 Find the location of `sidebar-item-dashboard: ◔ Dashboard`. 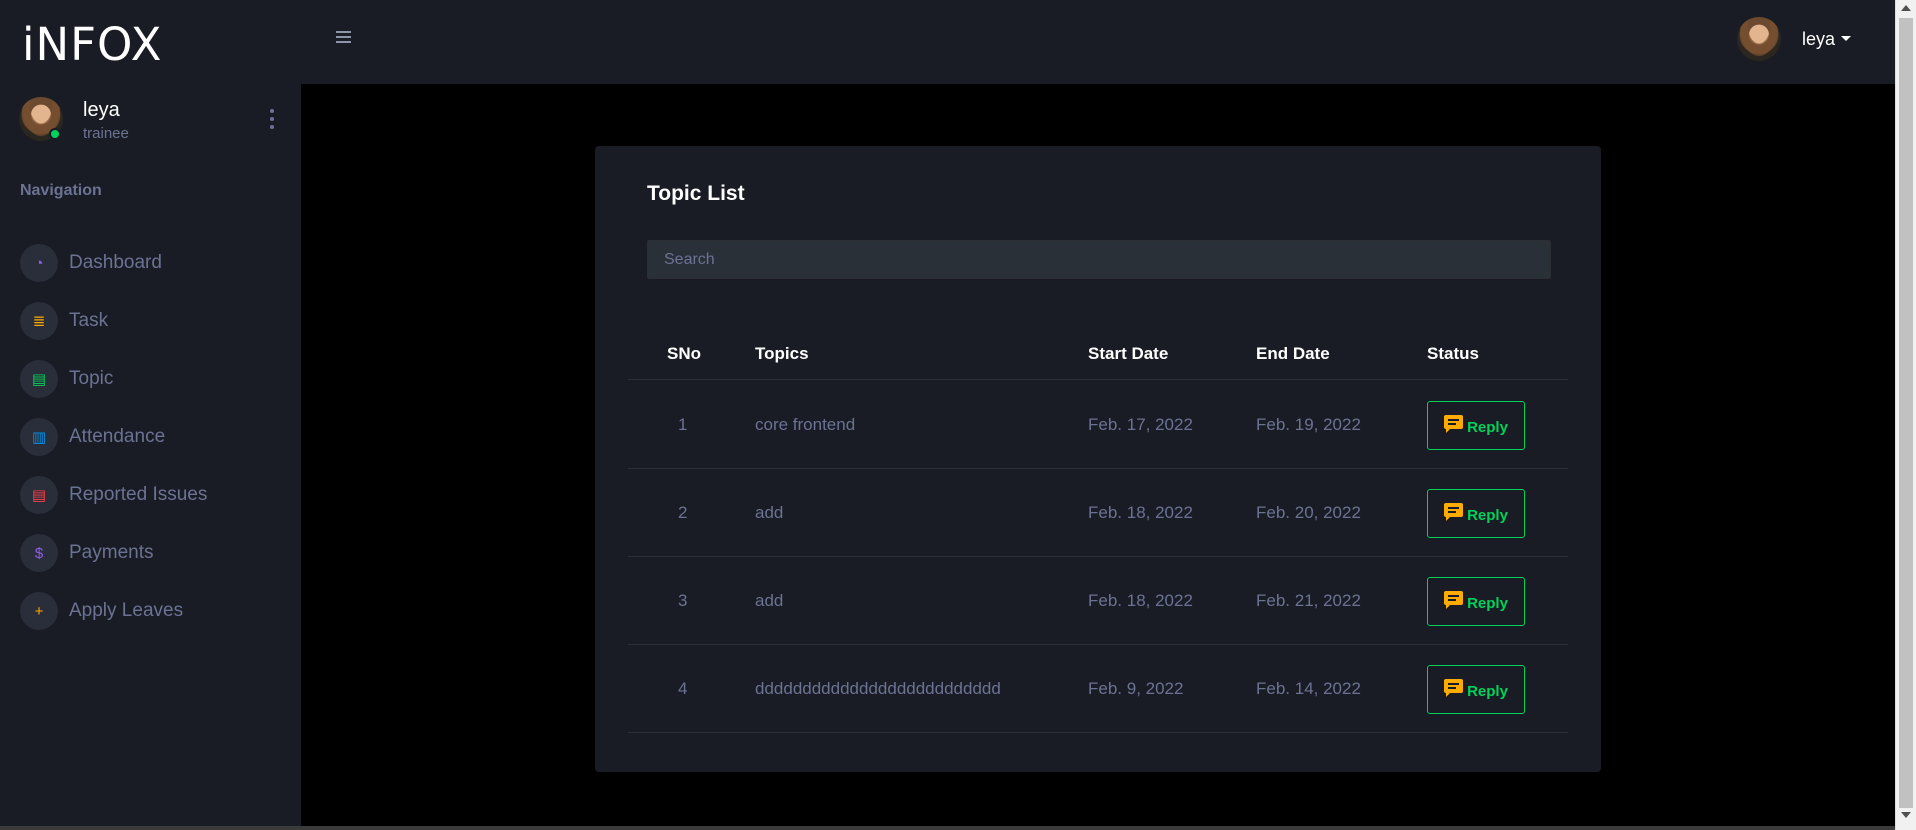

sidebar-item-dashboard: ◔ Dashboard is located at coordinates (155, 263).